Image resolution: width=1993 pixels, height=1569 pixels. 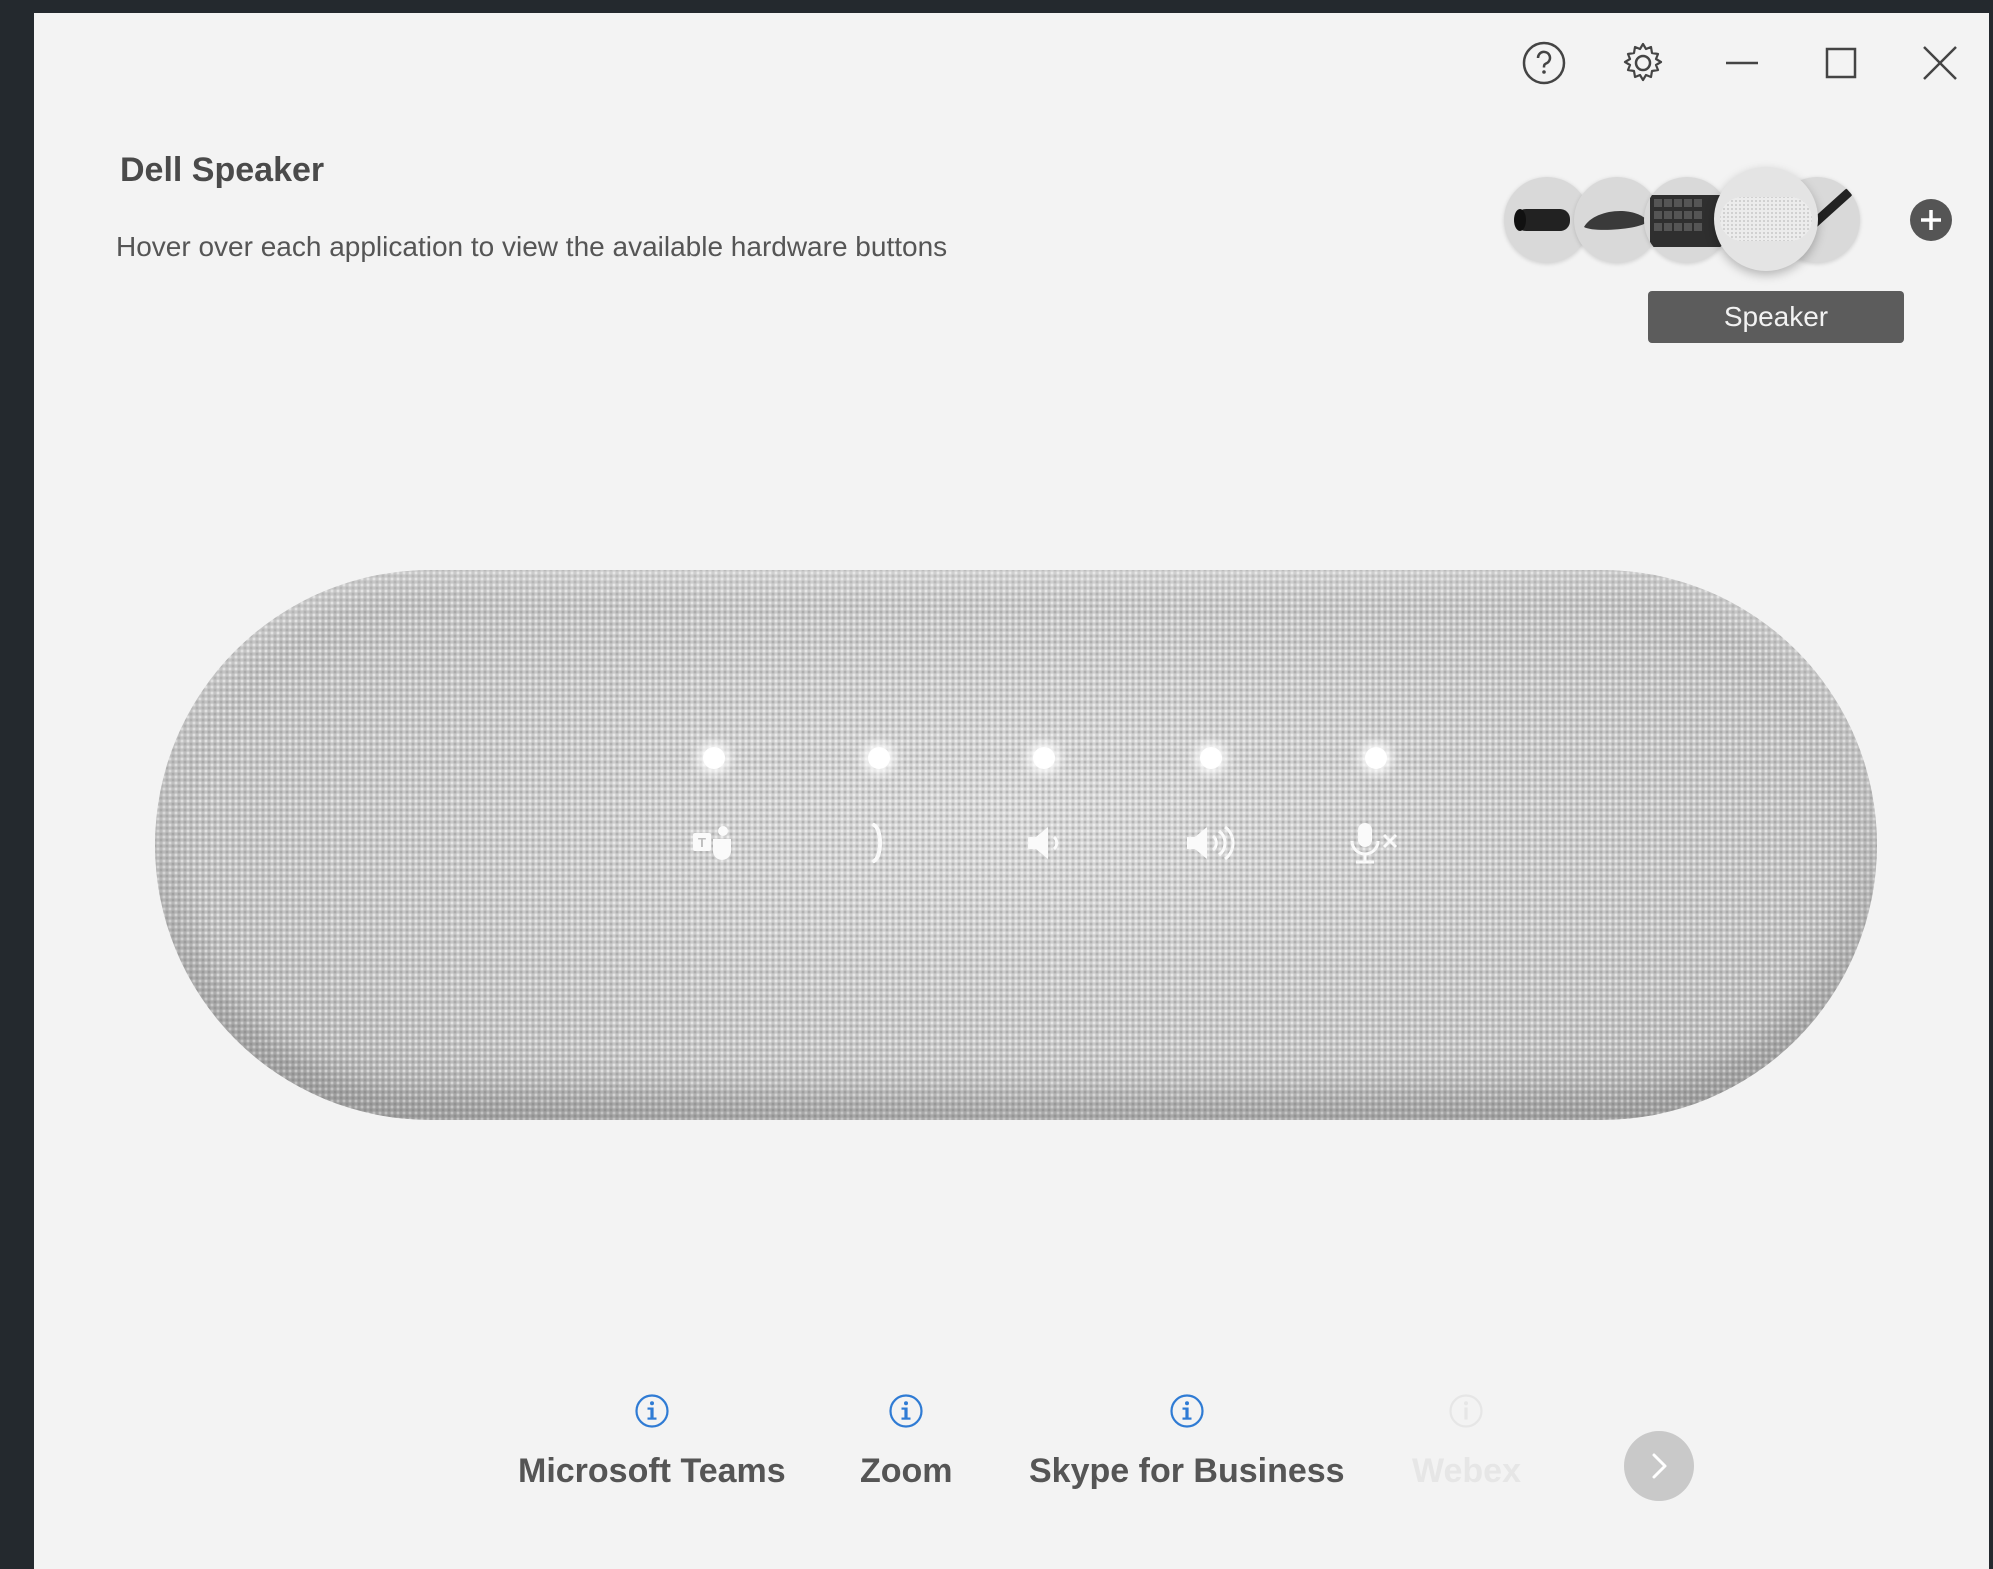 I want to click on next-apps-button, so click(x=1659, y=1466).